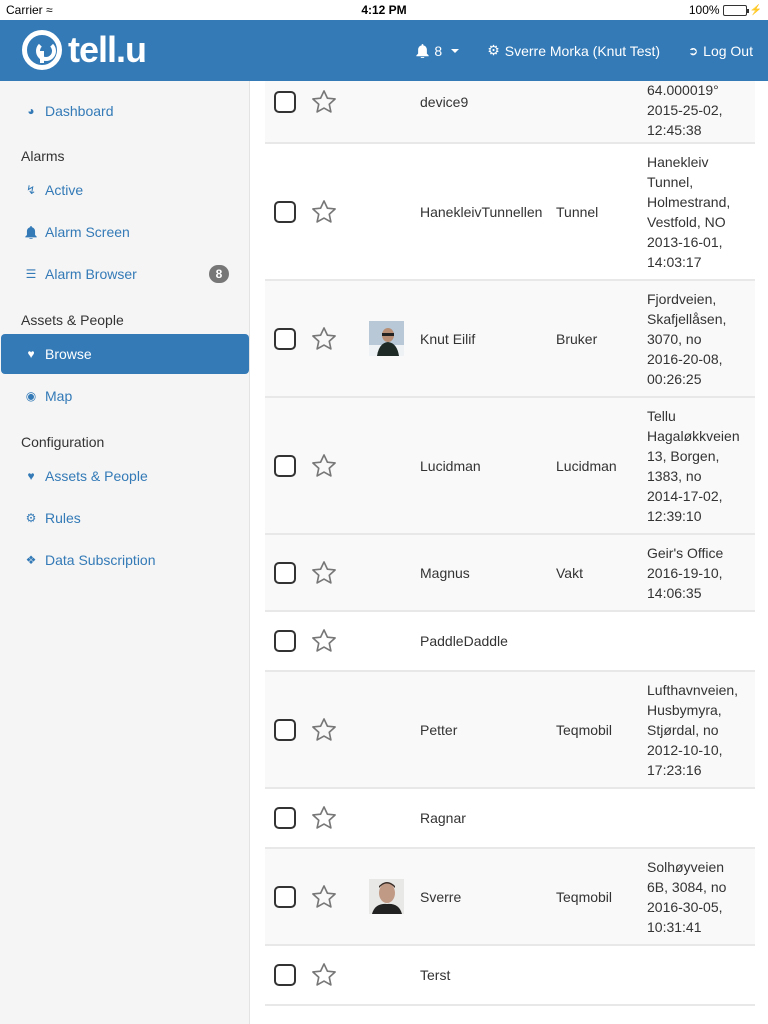 This screenshot has width=768, height=1024. I want to click on clock: 4:12 PM, so click(384, 10).